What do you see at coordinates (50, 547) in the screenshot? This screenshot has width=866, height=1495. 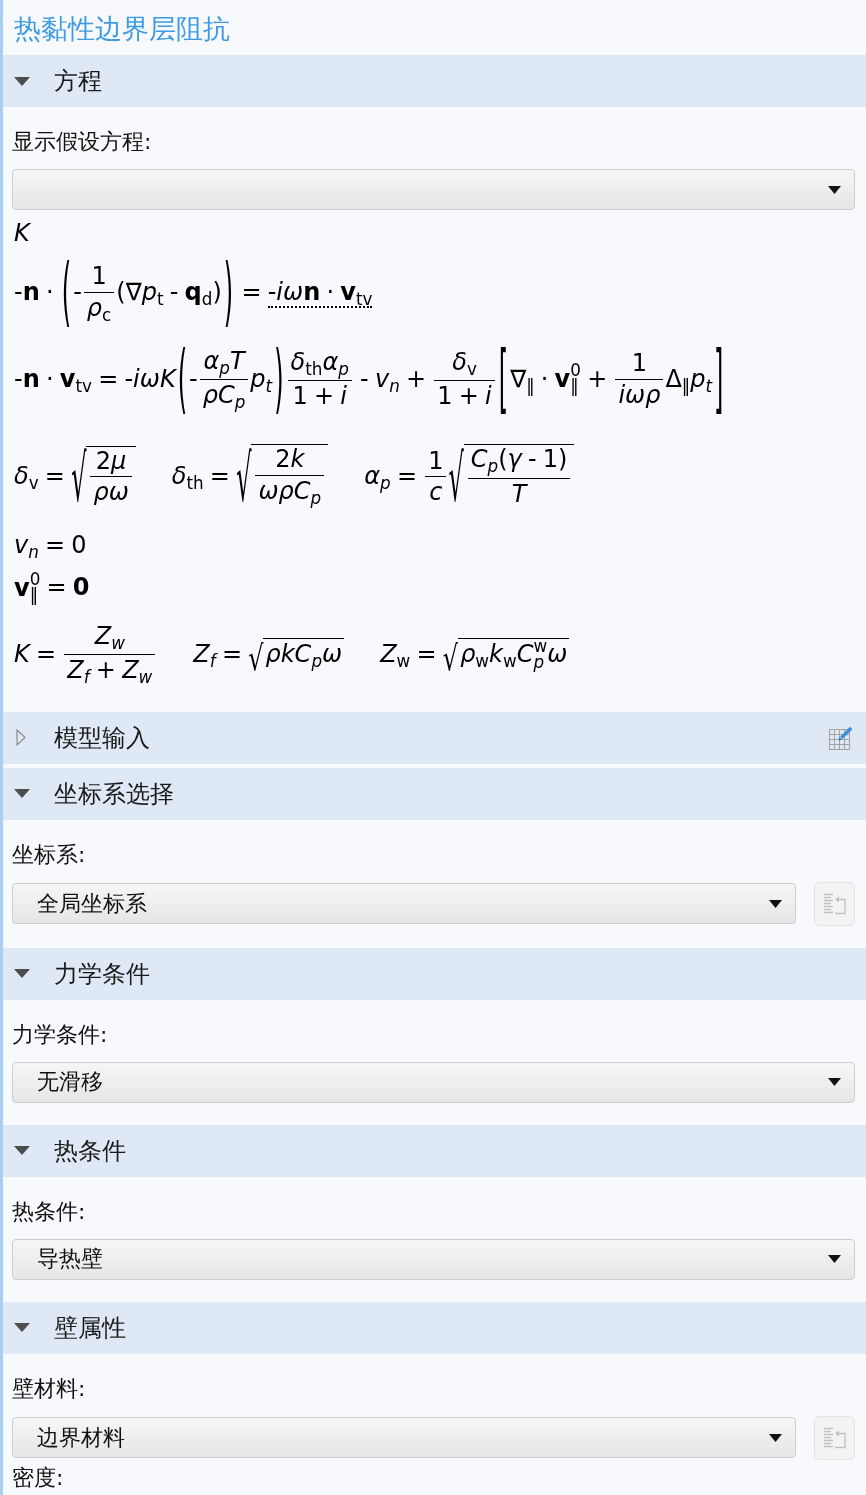 I see `equation: v$_{n}$ = 0` at bounding box center [50, 547].